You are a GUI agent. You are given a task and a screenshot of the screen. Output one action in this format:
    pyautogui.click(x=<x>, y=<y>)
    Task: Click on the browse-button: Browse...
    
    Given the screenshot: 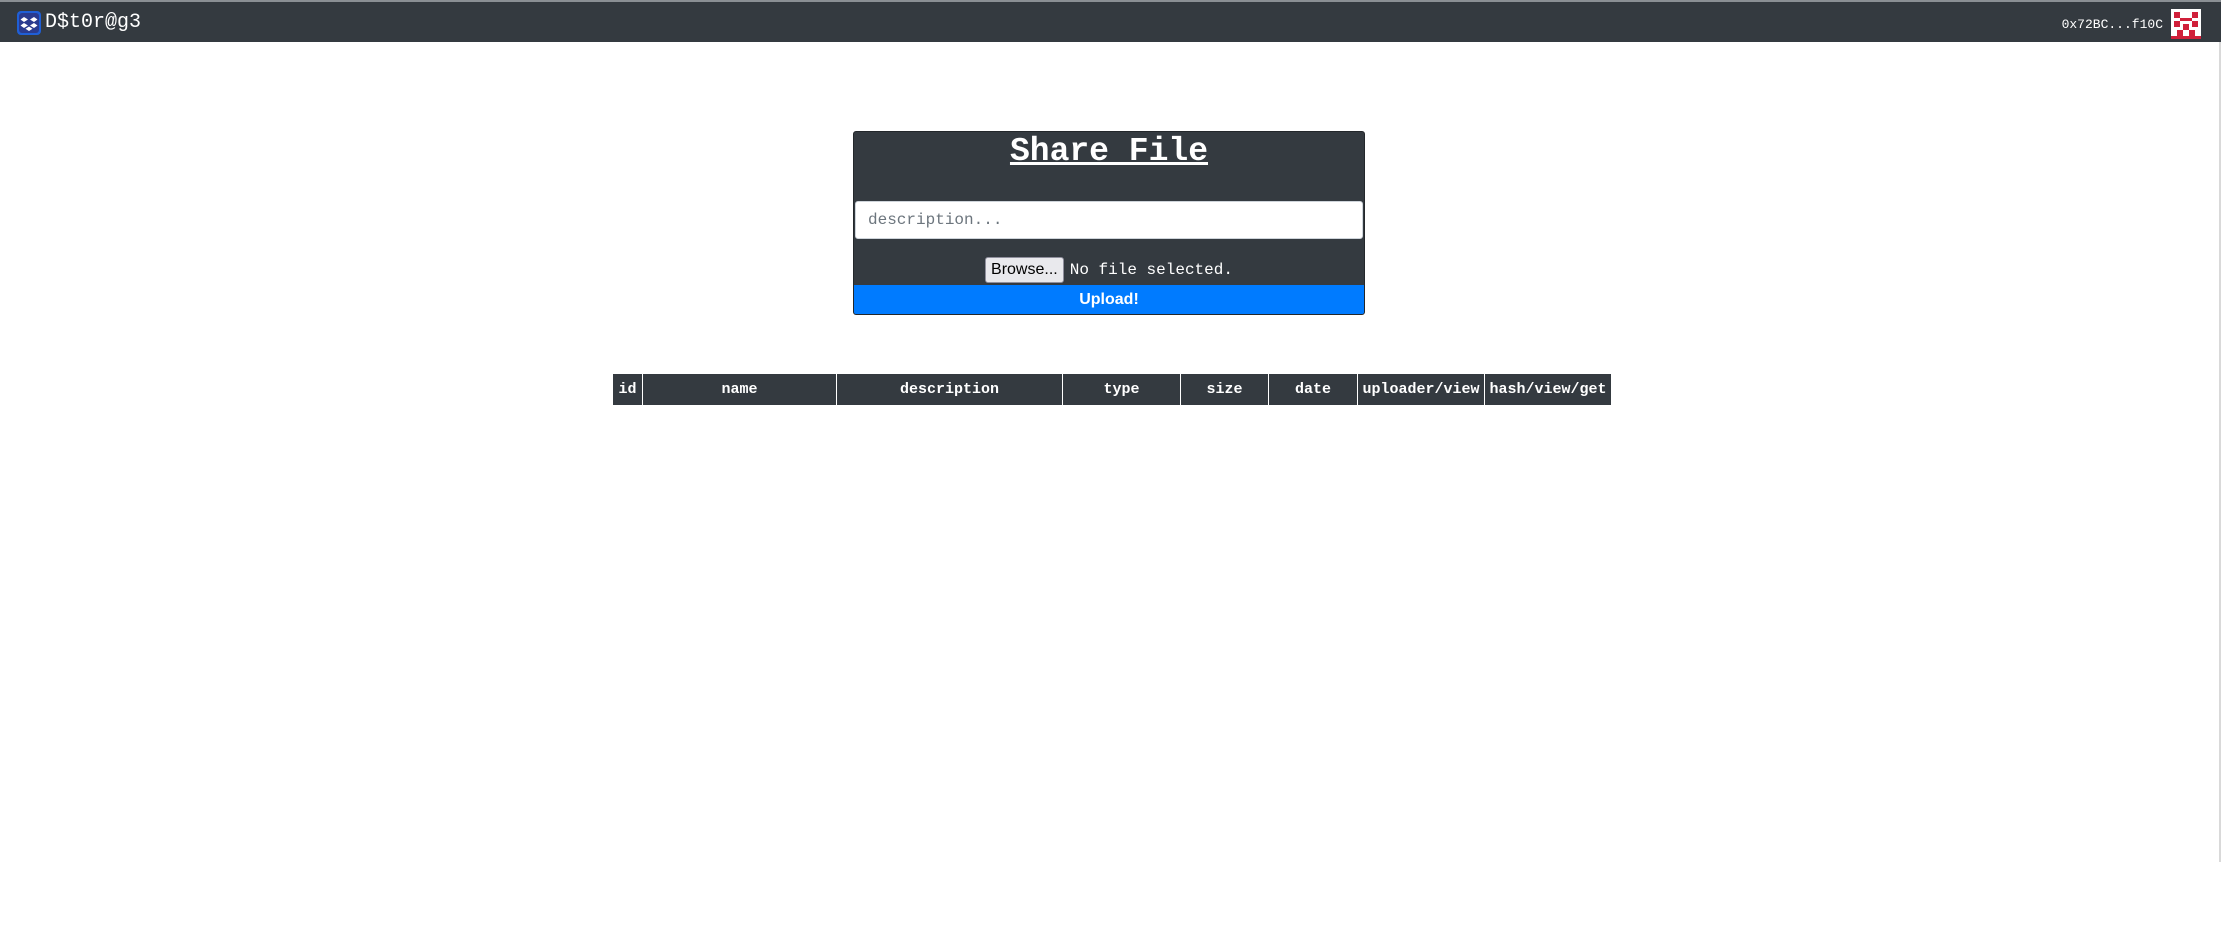 What is the action you would take?
    pyautogui.click(x=1024, y=270)
    